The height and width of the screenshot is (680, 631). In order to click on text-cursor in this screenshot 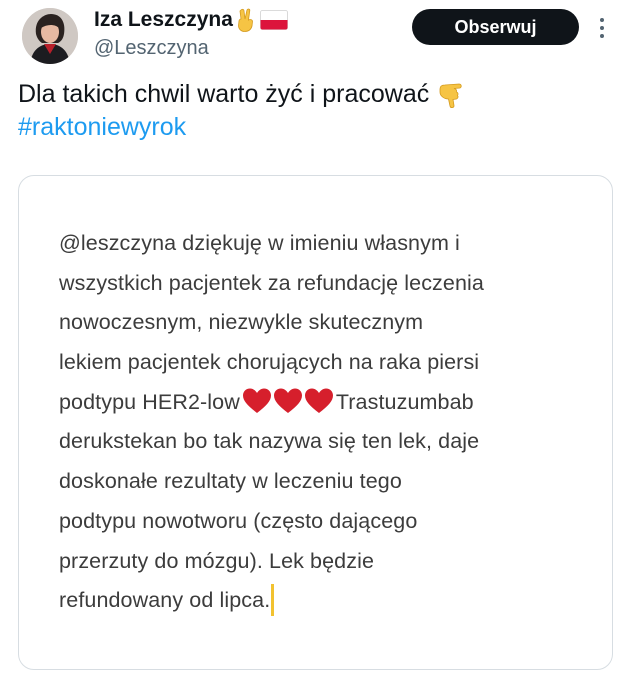, I will do `click(273, 599)`.